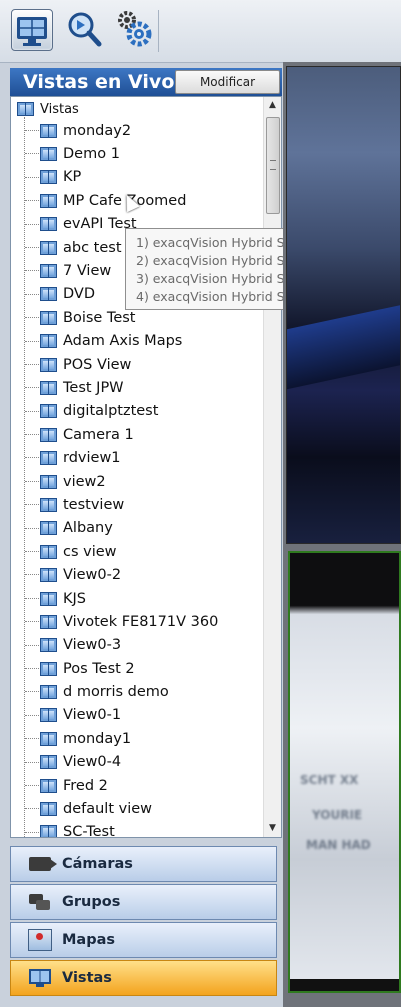 This screenshot has width=401, height=1007. What do you see at coordinates (344, 772) in the screenshot?
I see `video-tile-selected: SCHT XX YOURIE MAN HAD` at bounding box center [344, 772].